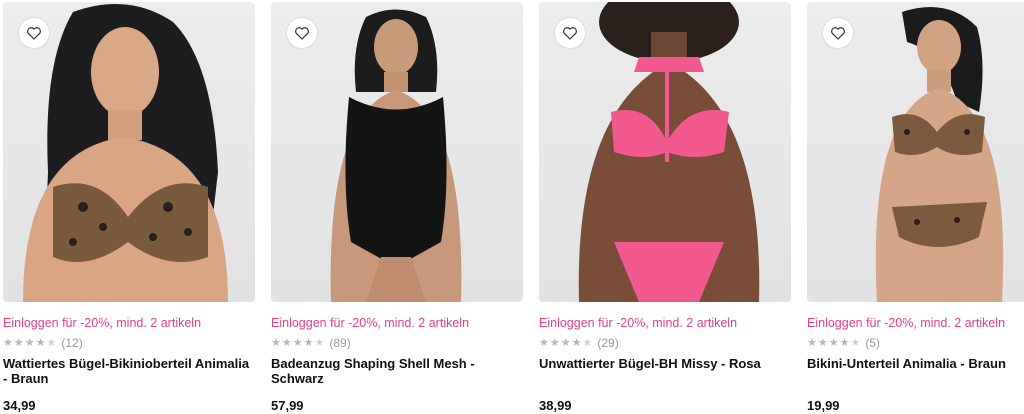 This screenshot has height=414, width=1024. Describe the element at coordinates (397, 371) in the screenshot. I see `product-title: Badeanzug Shaping Shell Mesh - Schwarz` at that location.